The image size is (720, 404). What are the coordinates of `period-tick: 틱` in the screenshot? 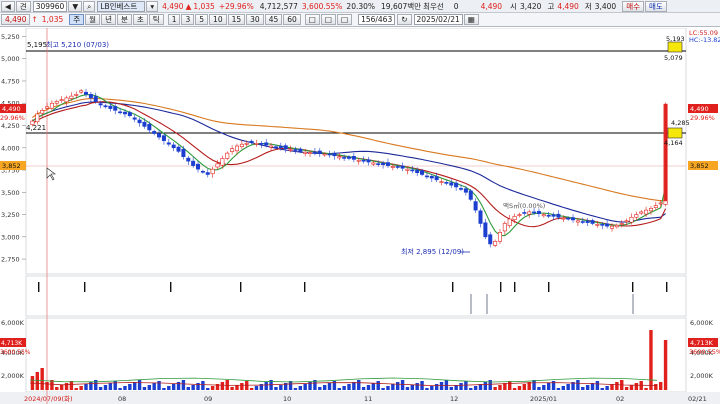 It's located at (156, 19).